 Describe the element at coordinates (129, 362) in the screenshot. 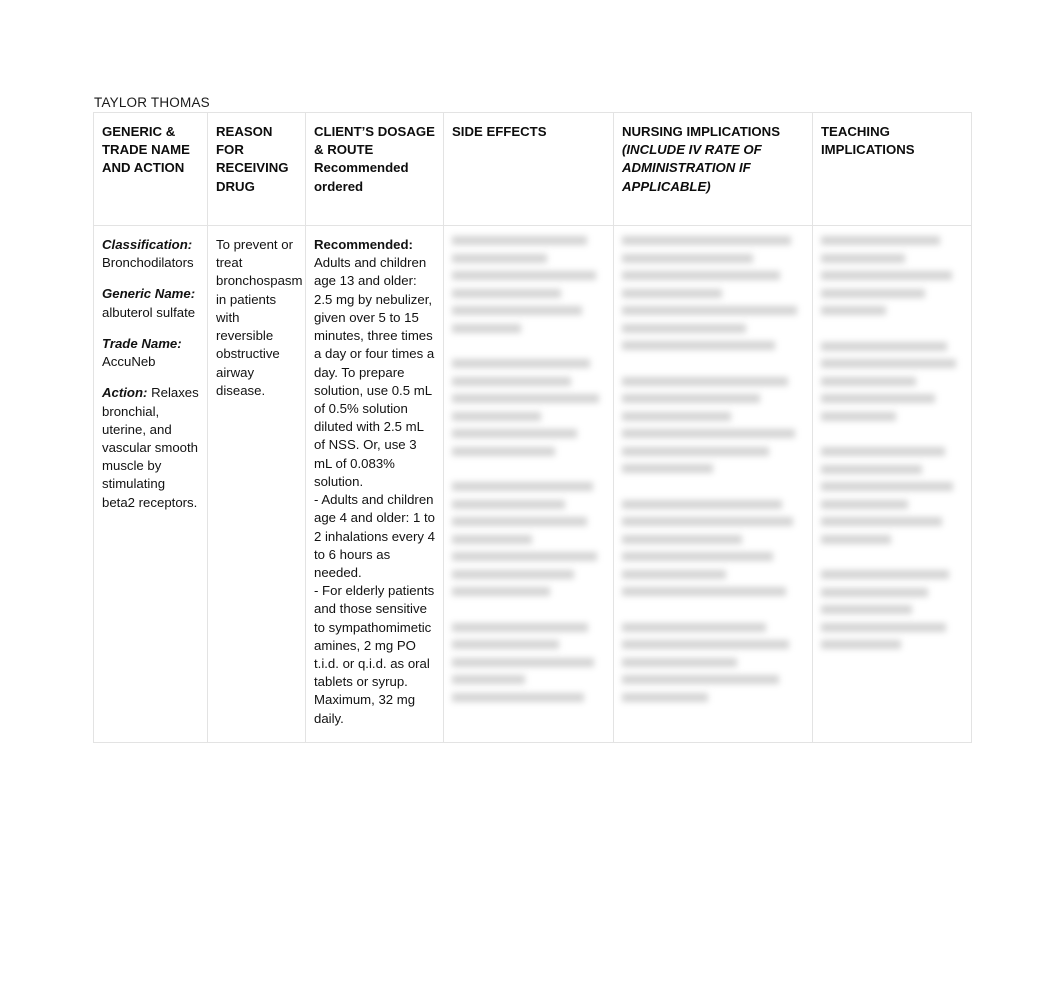

I see `trade-name-value: AccuNeb` at that location.